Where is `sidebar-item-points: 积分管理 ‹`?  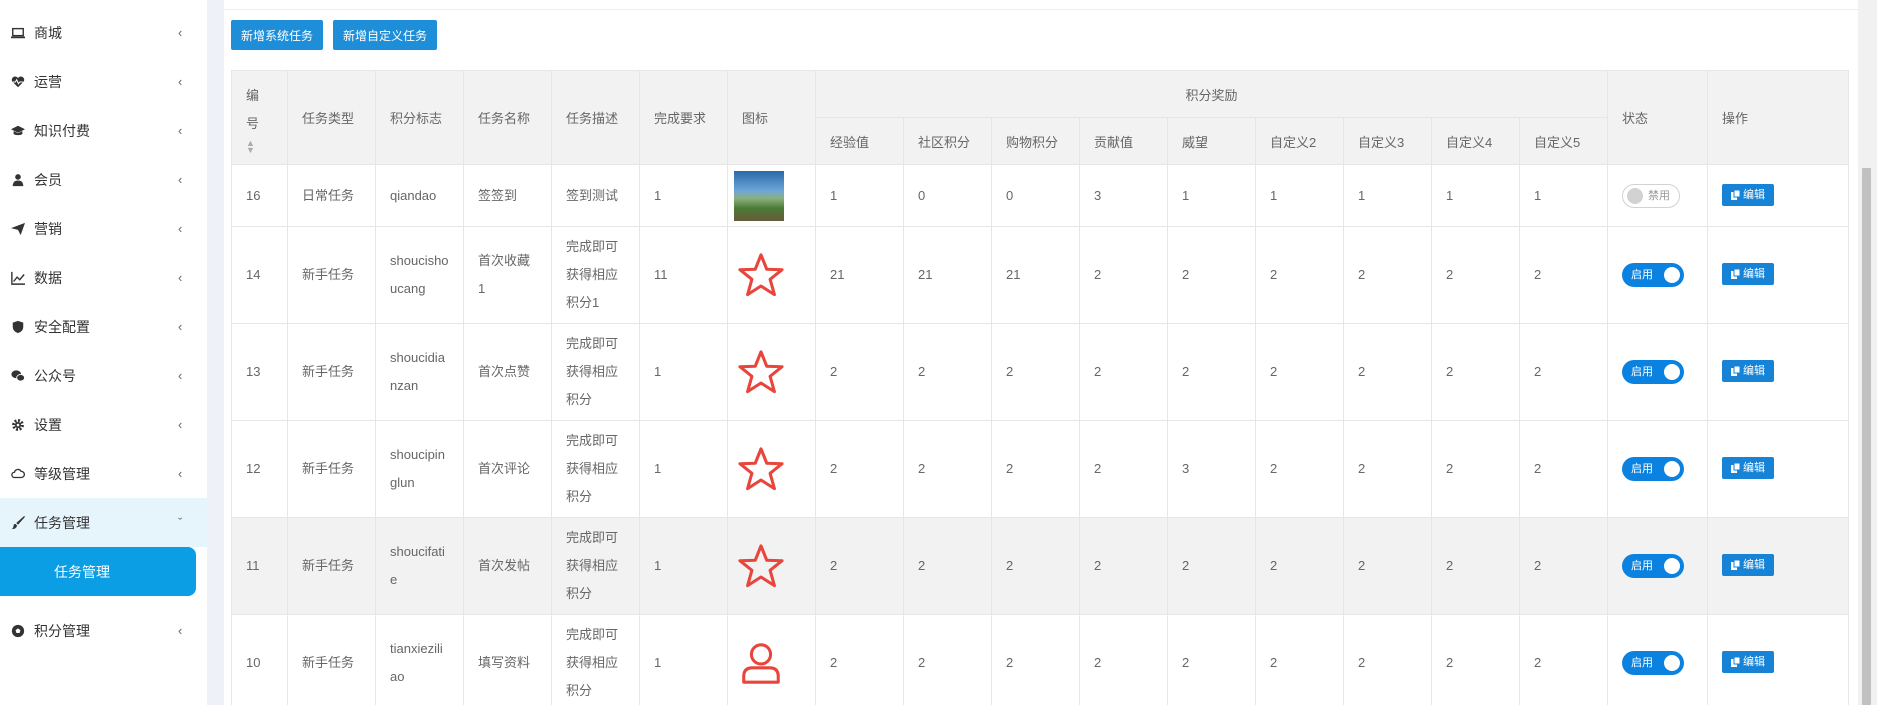
sidebar-item-points: 积分管理 ‹ is located at coordinates (103, 630).